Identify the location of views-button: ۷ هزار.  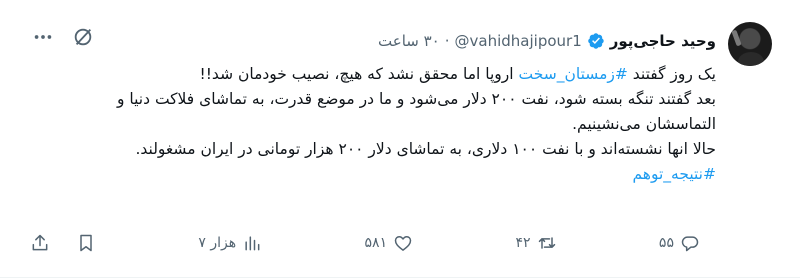
(230, 243).